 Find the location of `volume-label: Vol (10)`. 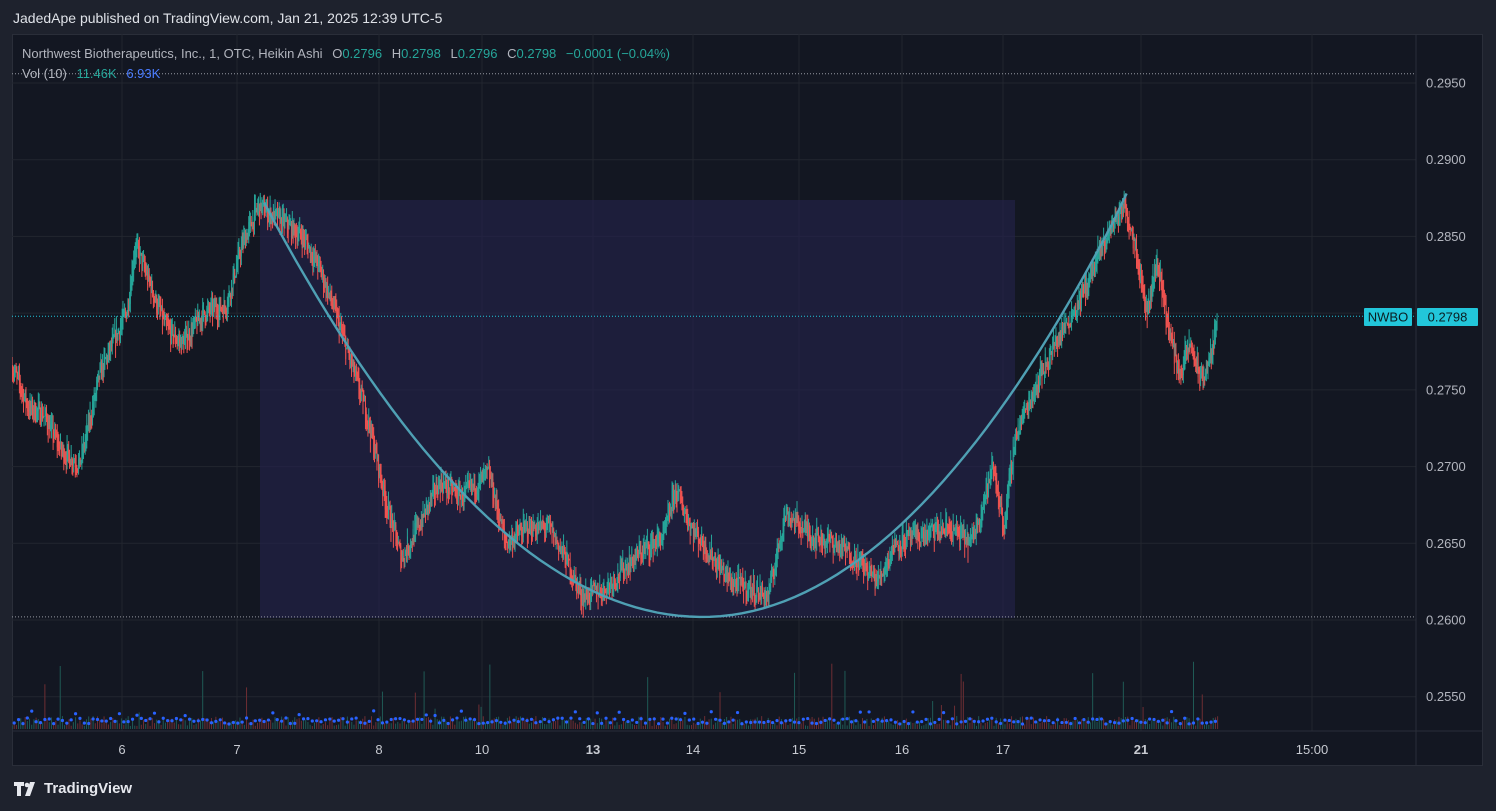

volume-label: Vol (10) is located at coordinates (44, 73).